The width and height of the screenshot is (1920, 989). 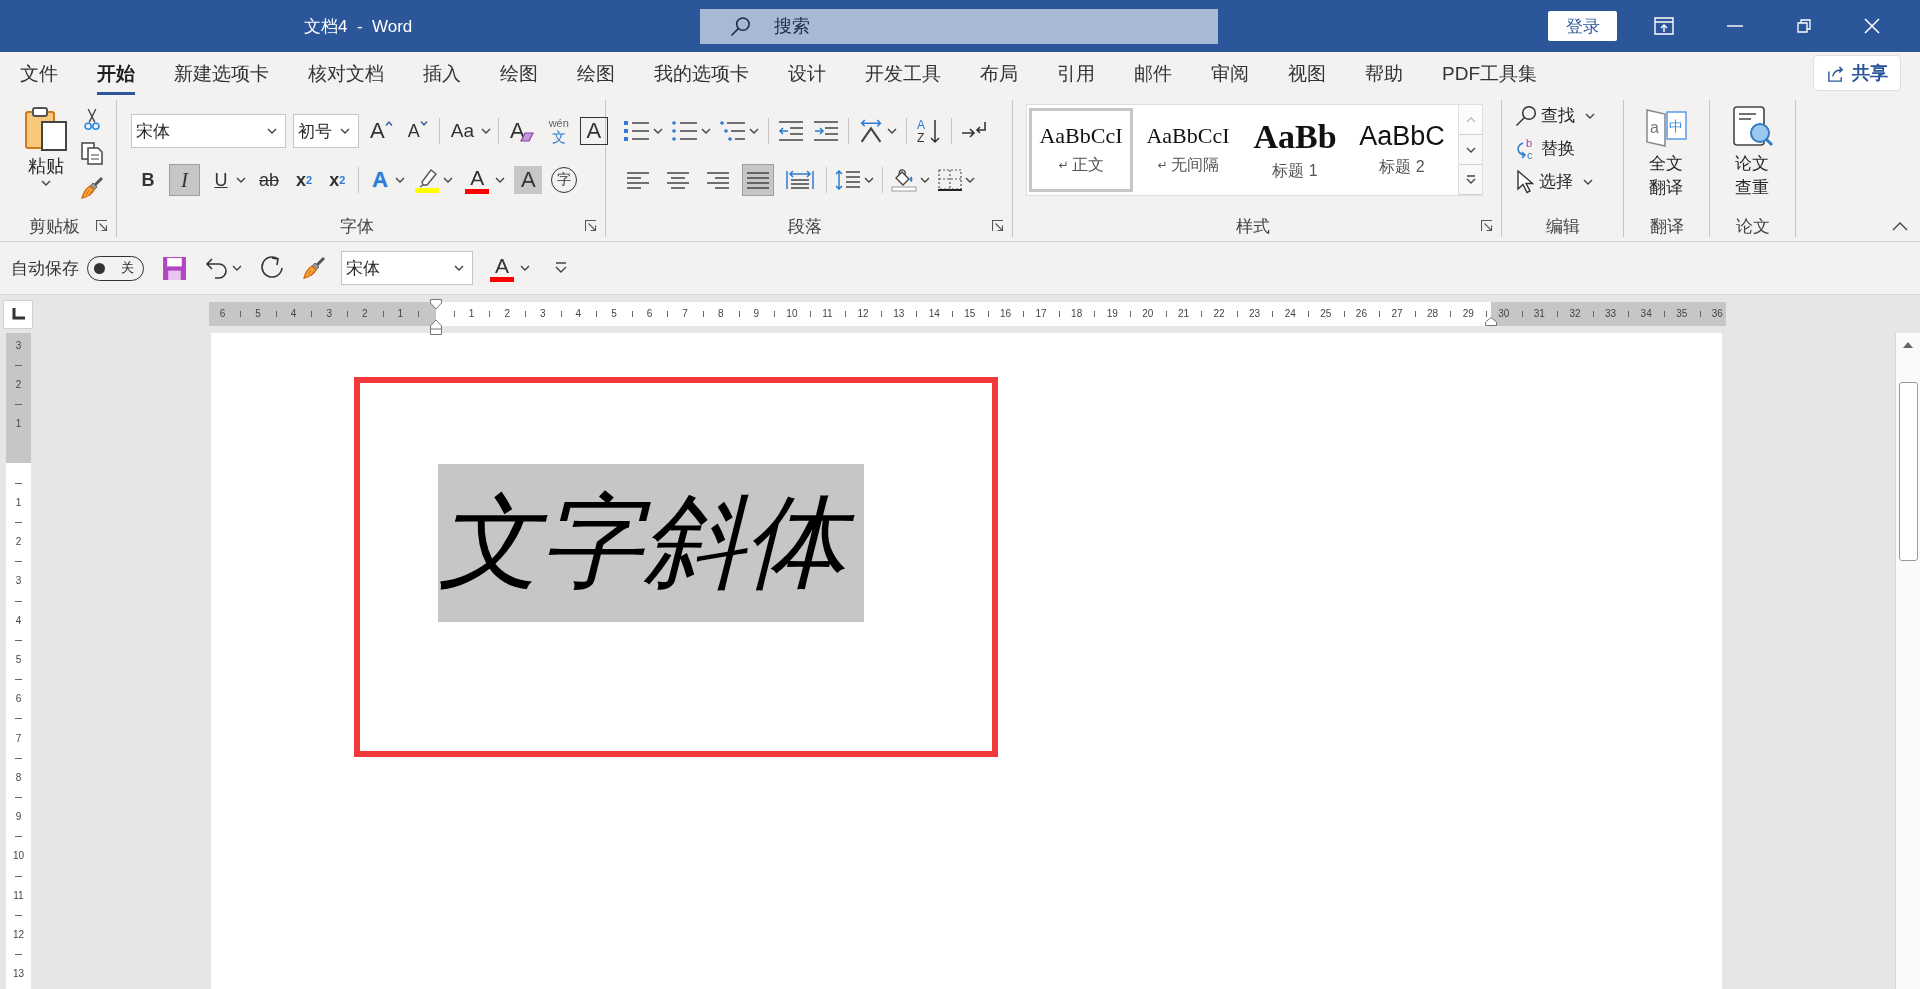 I want to click on style-item: AaBbCcI ↵ 无间隔, so click(x=1188, y=150).